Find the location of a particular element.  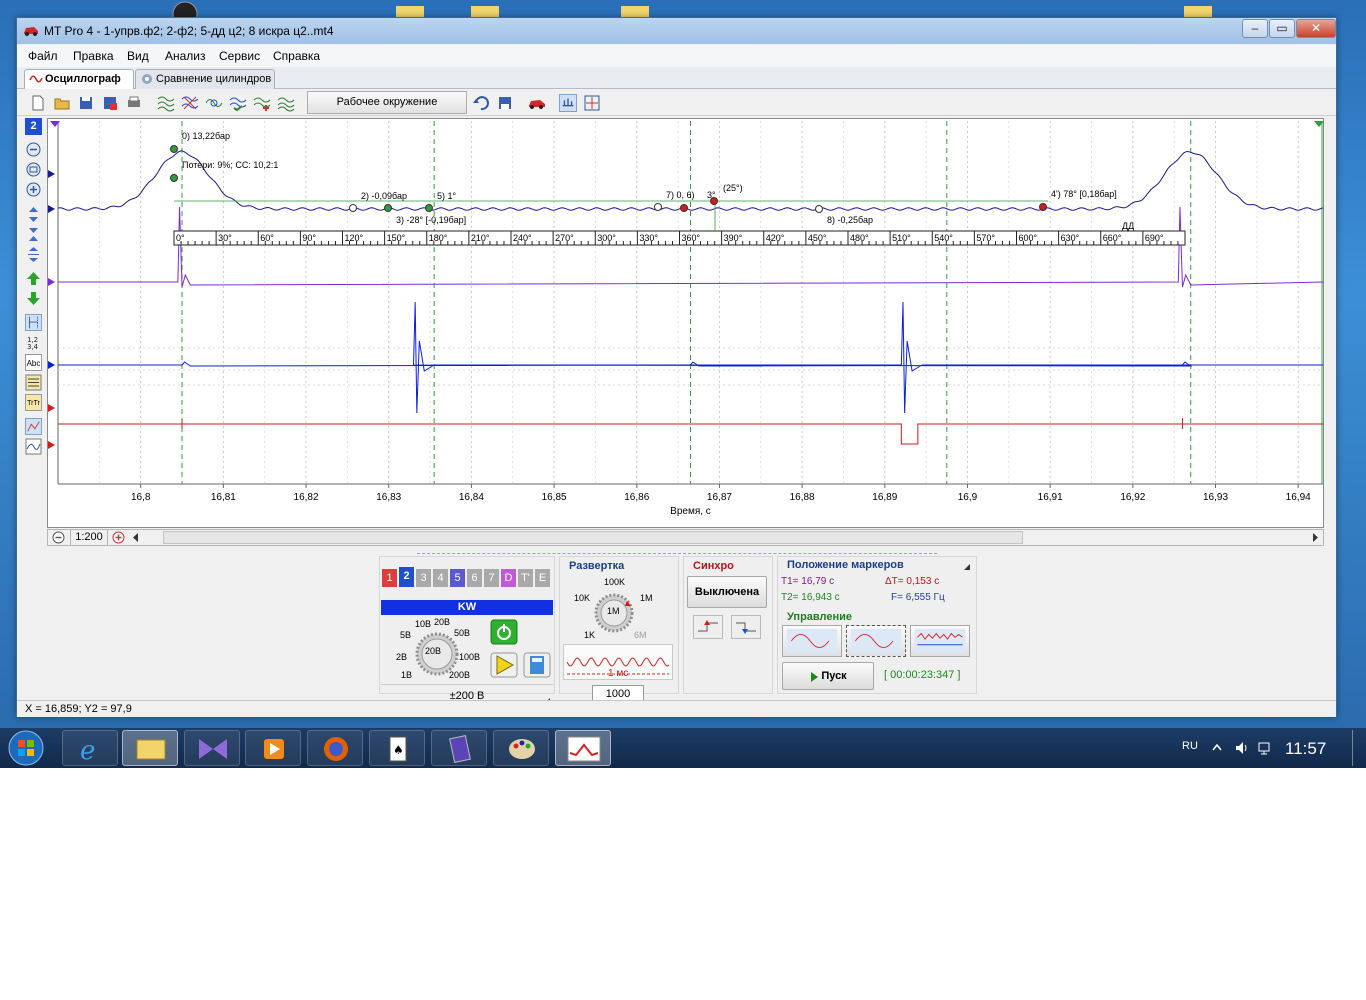

open-folder-icon is located at coordinates (62, 103).